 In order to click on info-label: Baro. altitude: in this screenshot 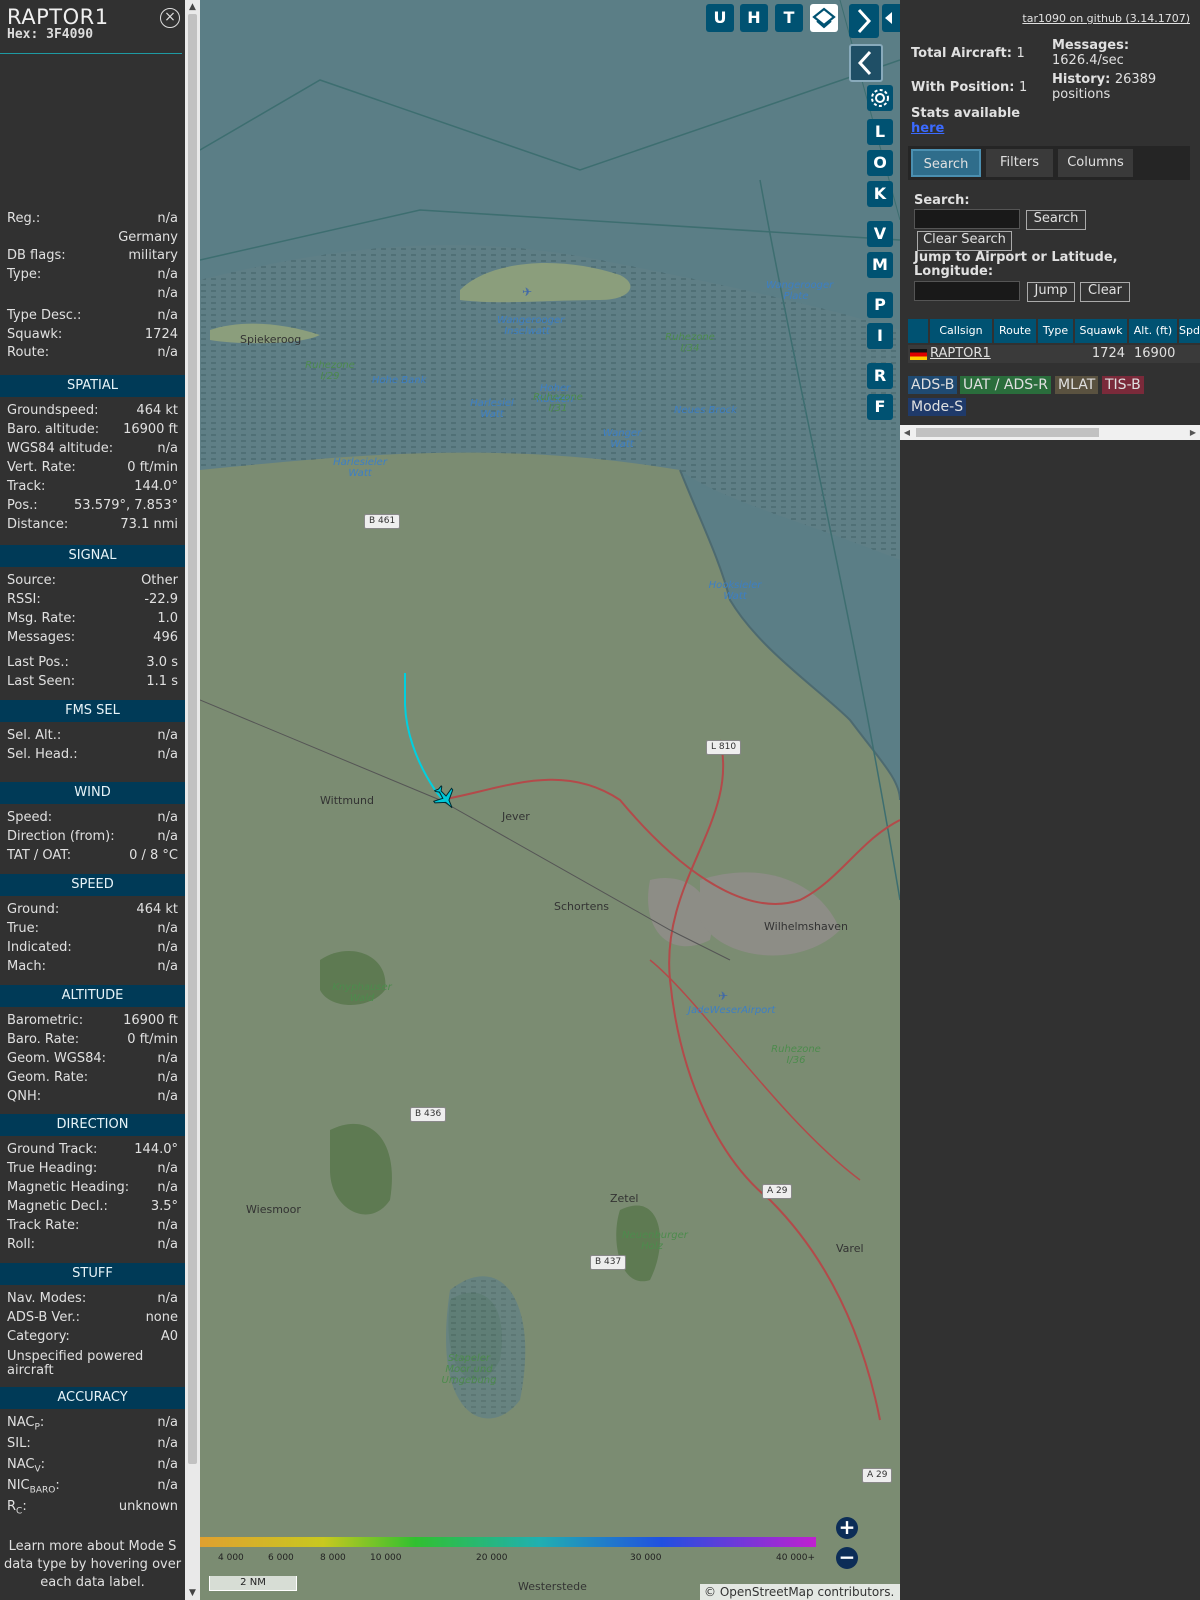, I will do `click(53, 430)`.